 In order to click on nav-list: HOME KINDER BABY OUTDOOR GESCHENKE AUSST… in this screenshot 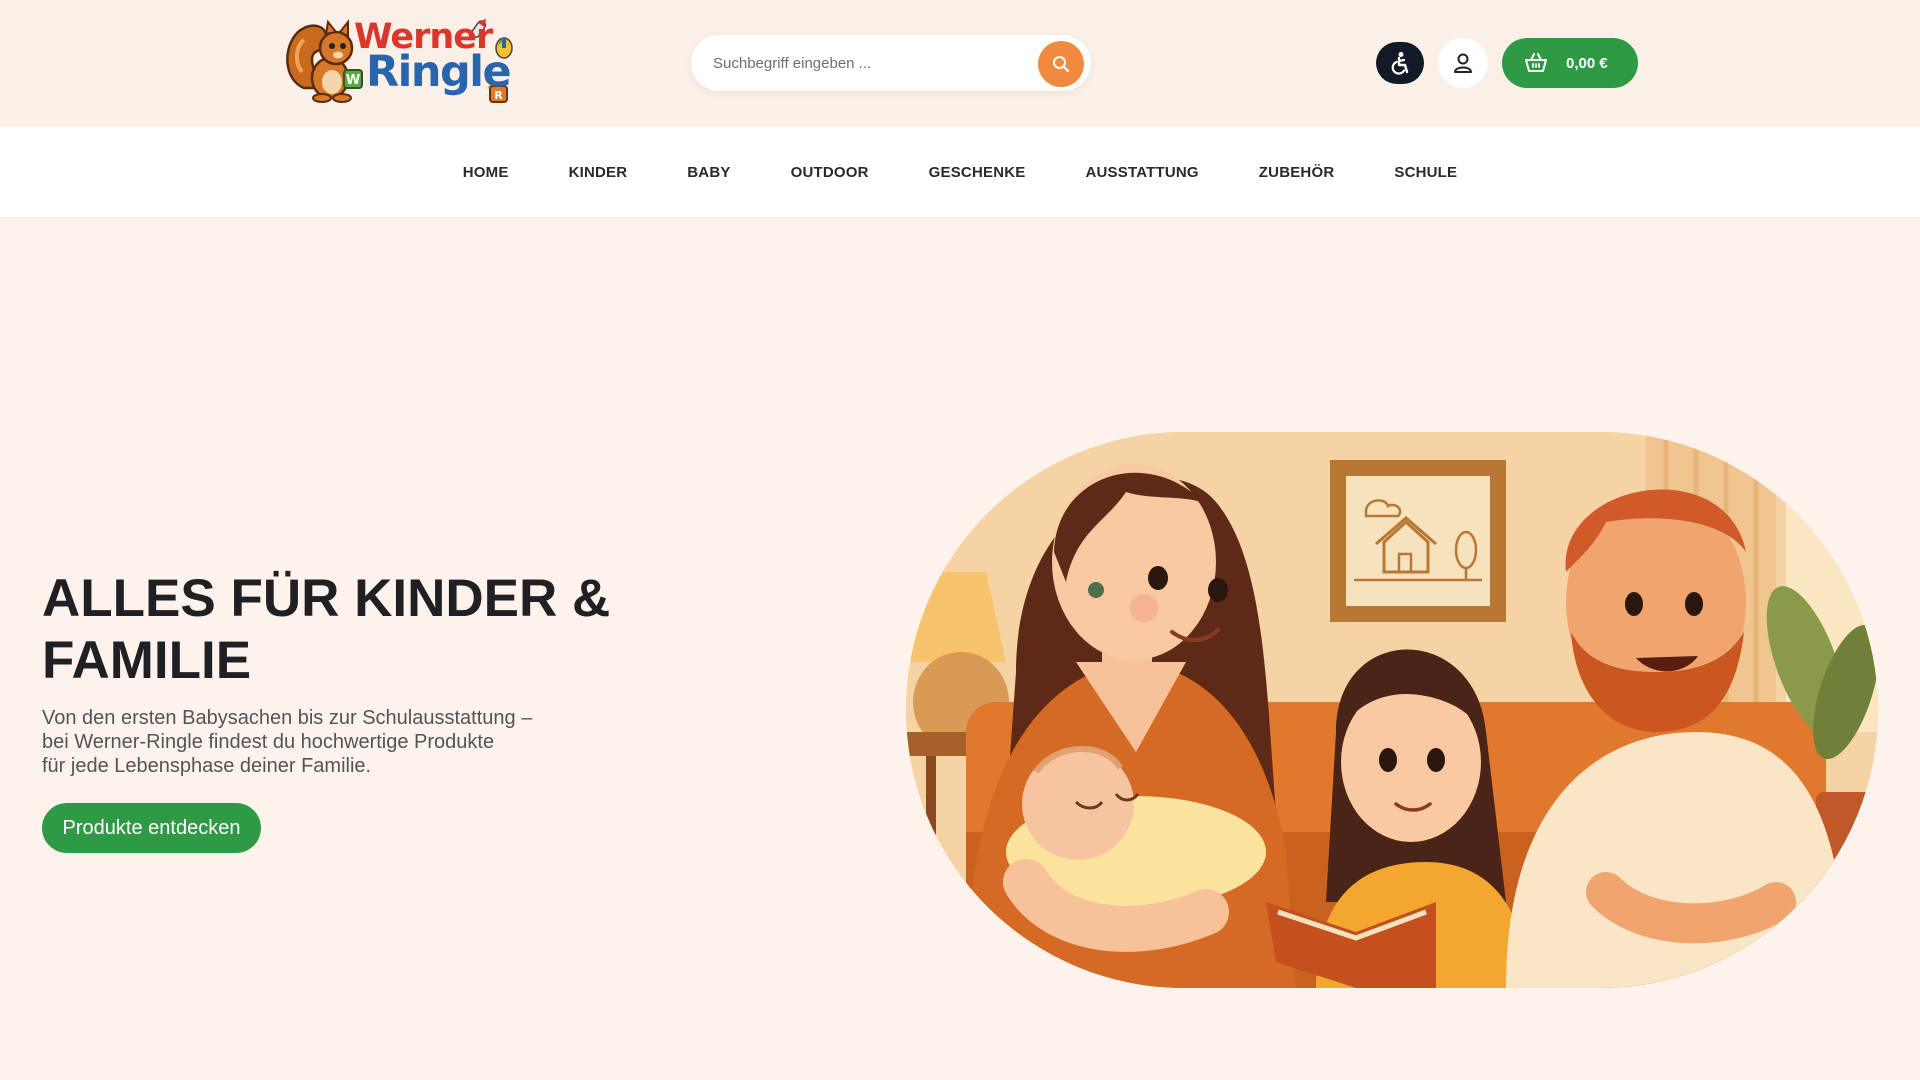, I will do `click(960, 172)`.